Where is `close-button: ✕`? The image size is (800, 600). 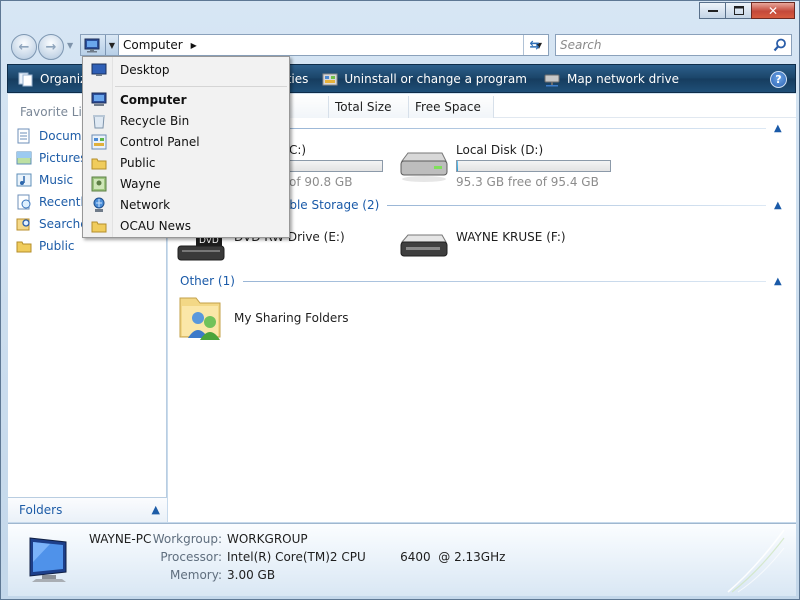 close-button: ✕ is located at coordinates (773, 10).